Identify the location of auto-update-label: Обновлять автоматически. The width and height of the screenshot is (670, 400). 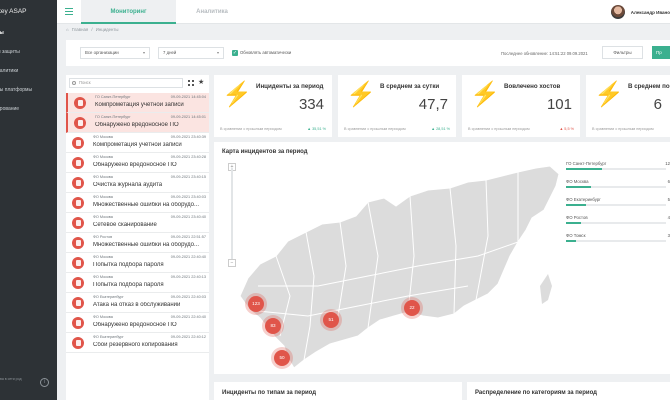
(266, 52).